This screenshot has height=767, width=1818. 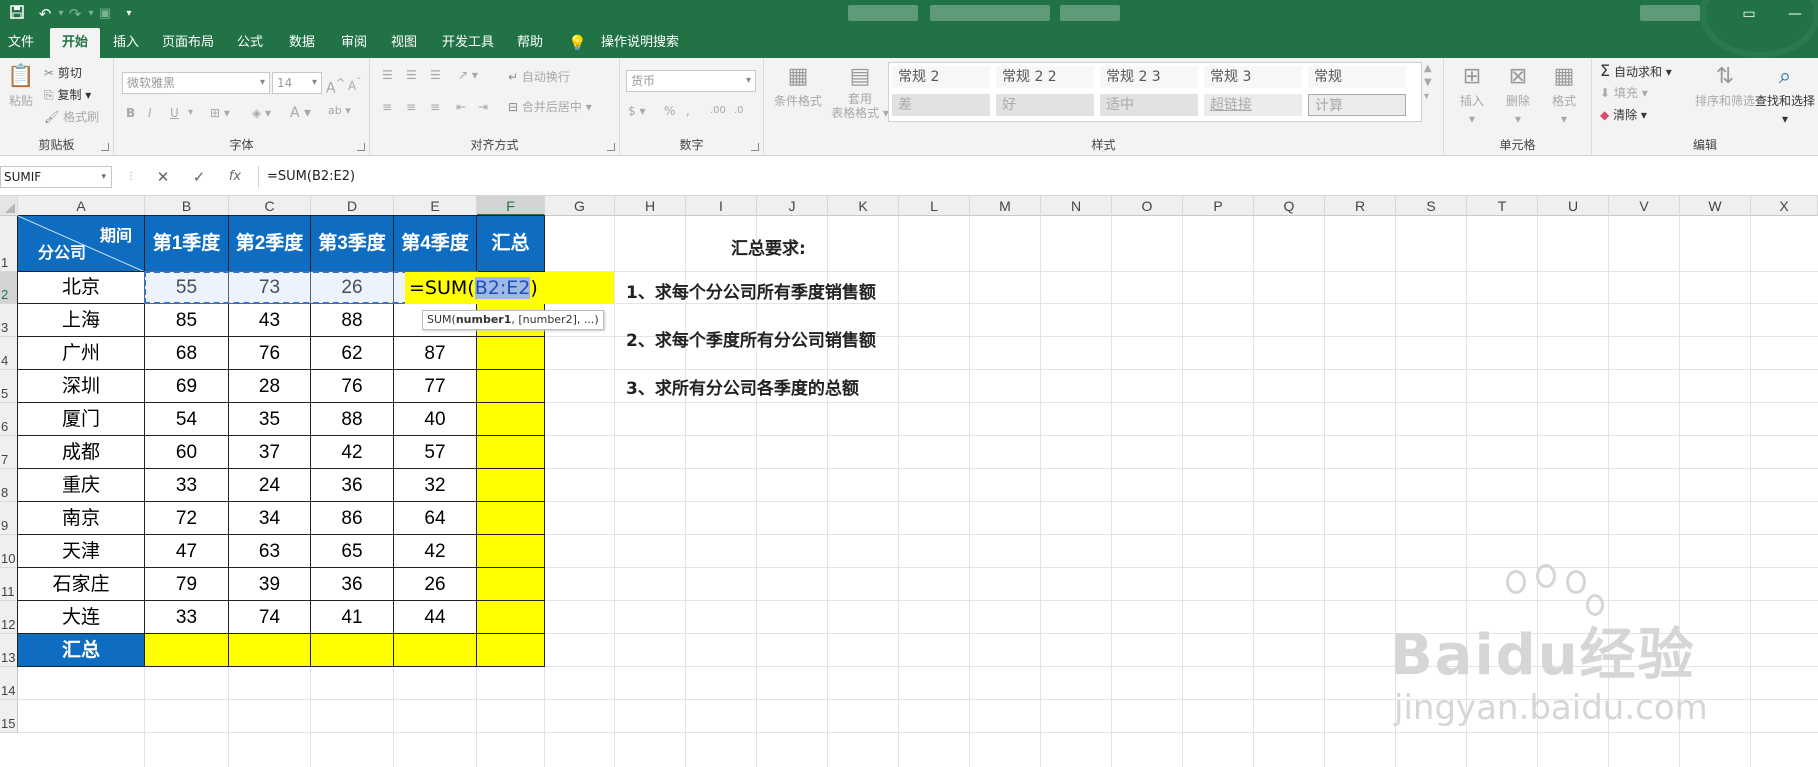 I want to click on column-header-q: Q, so click(x=1289, y=206).